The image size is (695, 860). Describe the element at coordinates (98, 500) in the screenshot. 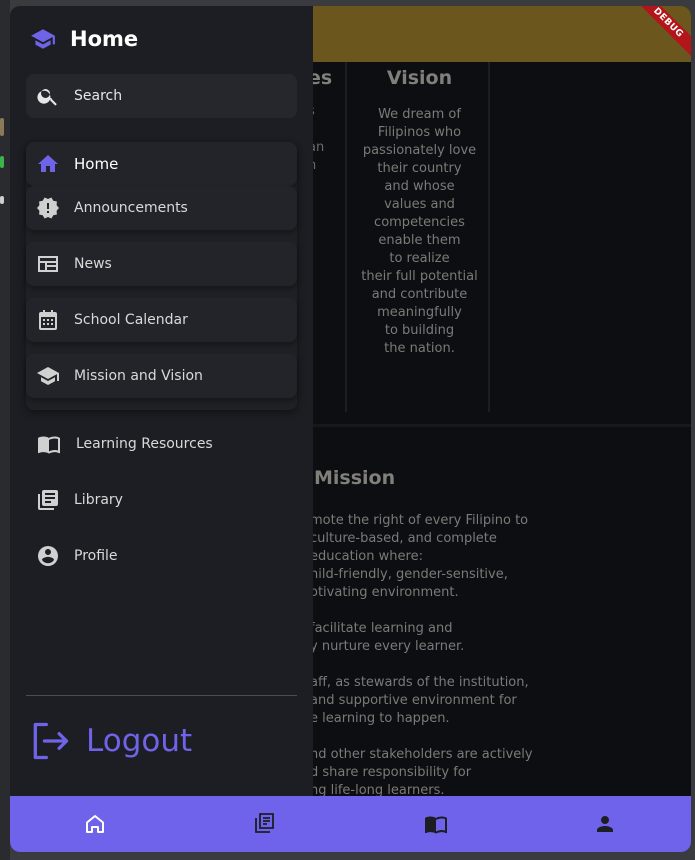

I see `menu-item-label: Library` at that location.